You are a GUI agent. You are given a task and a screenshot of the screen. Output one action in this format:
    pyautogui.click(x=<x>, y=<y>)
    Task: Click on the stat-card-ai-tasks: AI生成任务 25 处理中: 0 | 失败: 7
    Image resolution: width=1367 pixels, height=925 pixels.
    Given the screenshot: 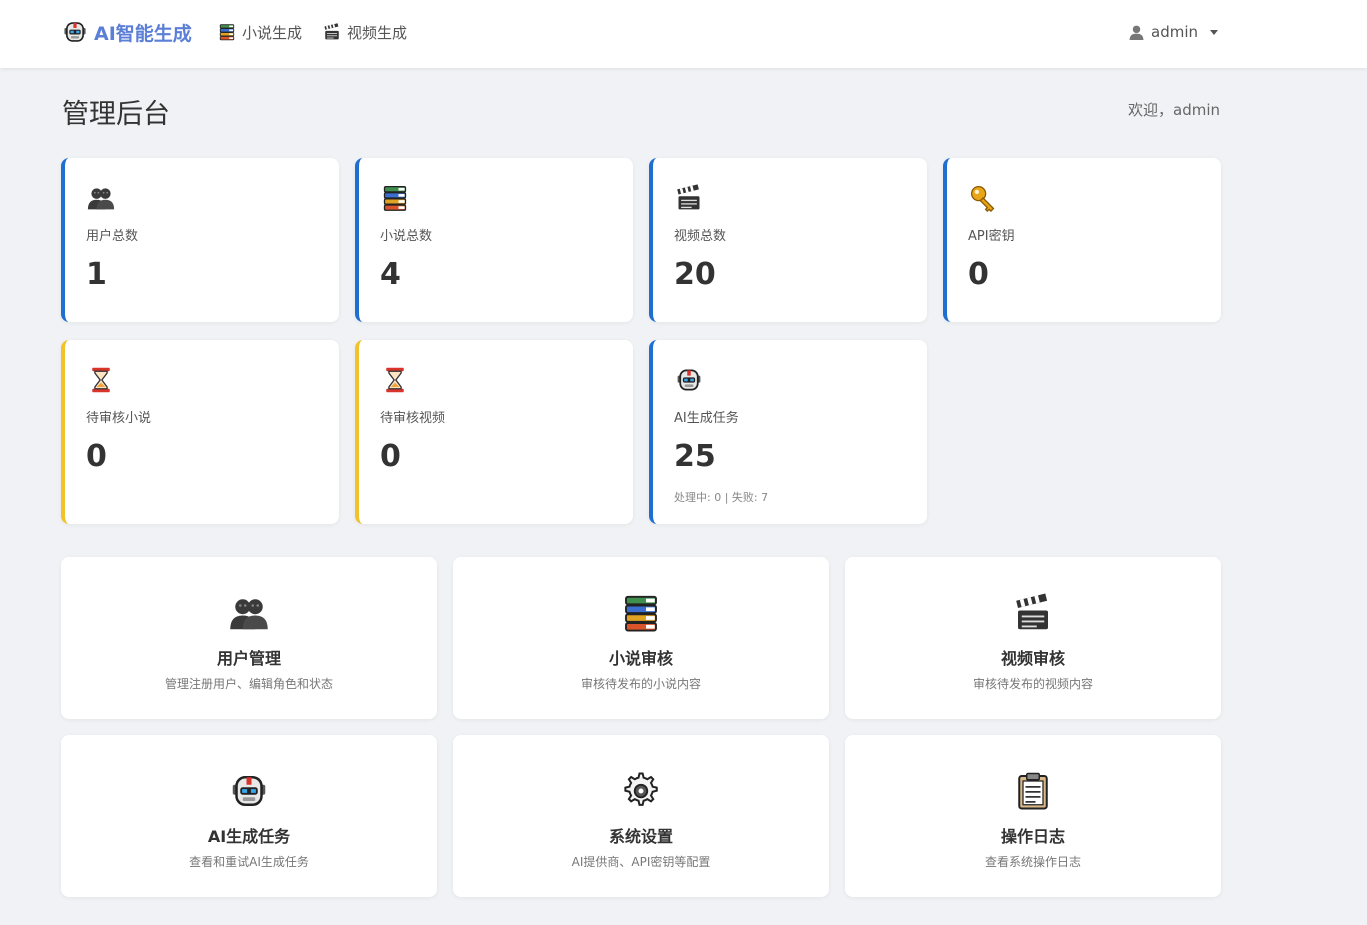 What is the action you would take?
    pyautogui.click(x=788, y=432)
    